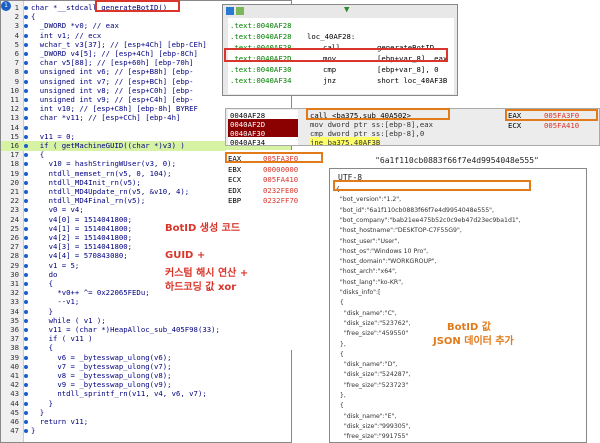 Image resolution: width=600 pixels, height=443 pixels. Describe the element at coordinates (33, 431) in the screenshot. I see `code-text: }` at that location.